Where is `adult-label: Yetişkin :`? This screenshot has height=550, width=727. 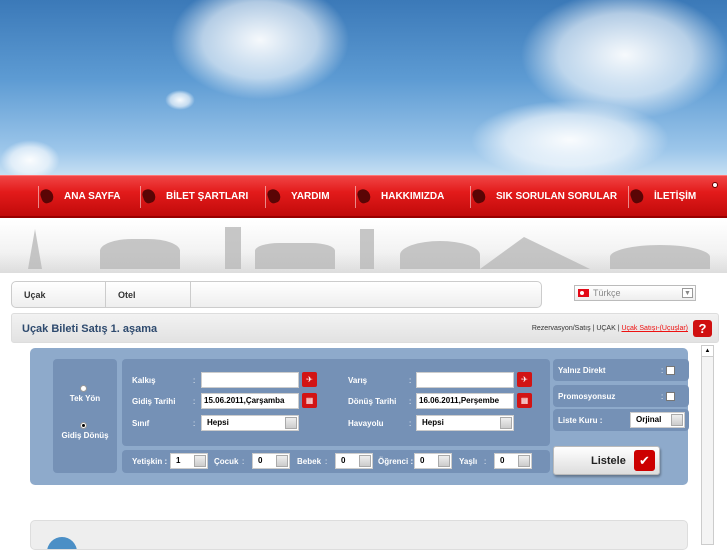
adult-label: Yetişkin : is located at coordinates (150, 461).